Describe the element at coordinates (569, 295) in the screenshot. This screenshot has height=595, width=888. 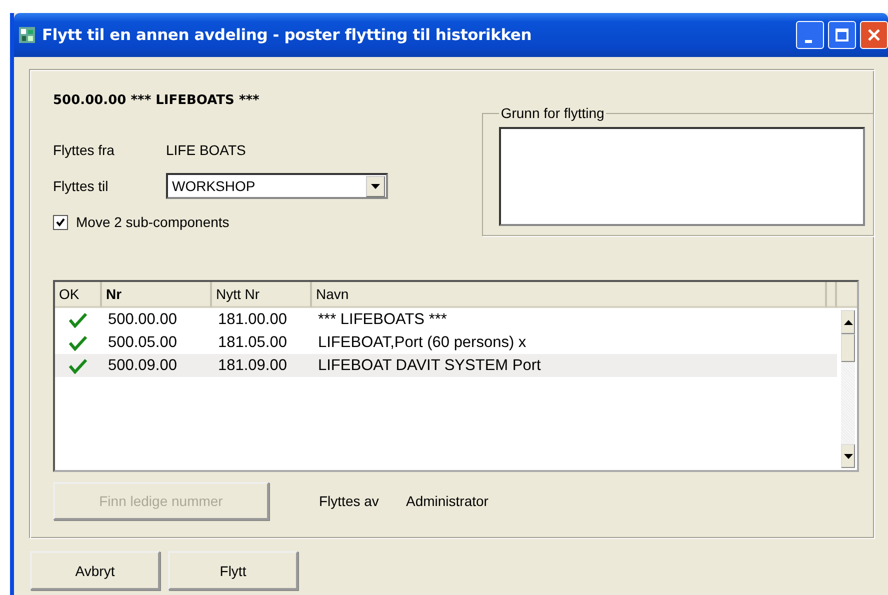
I see `column-header: Navn` at that location.